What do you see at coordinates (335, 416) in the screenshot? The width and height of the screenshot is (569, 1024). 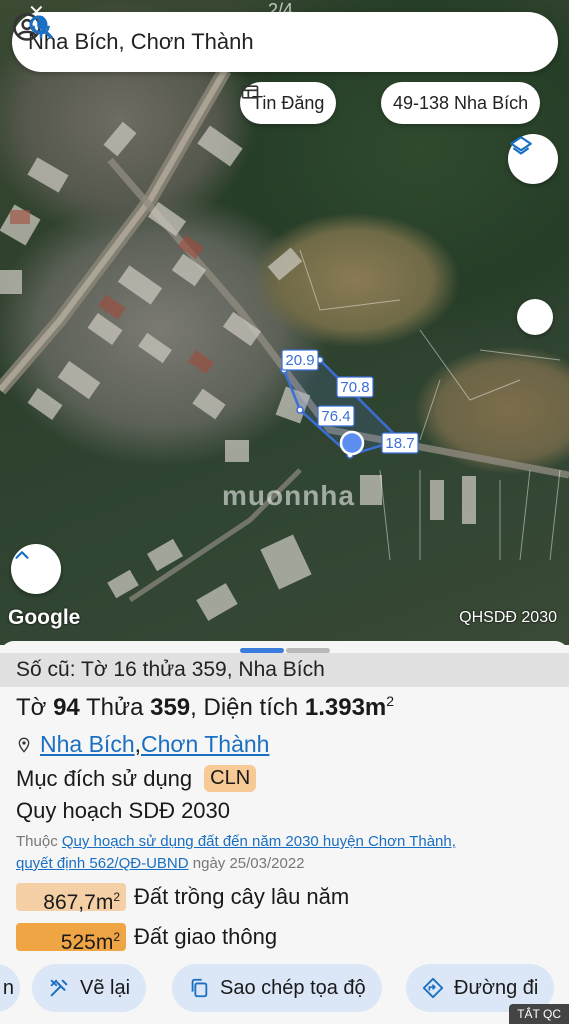 I see `parcel-edge-label: 76.4` at bounding box center [335, 416].